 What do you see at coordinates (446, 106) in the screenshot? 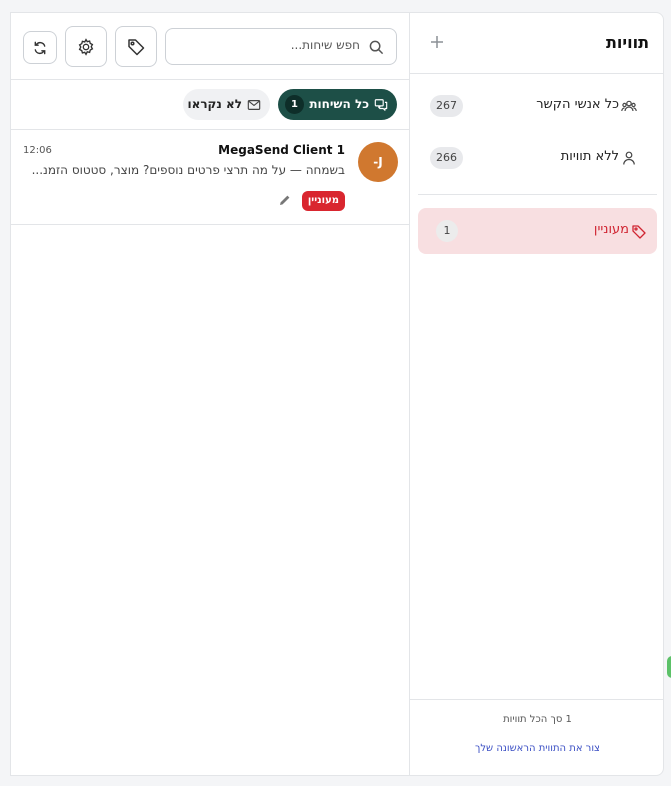
I see `sidebar-item-count: 267` at bounding box center [446, 106].